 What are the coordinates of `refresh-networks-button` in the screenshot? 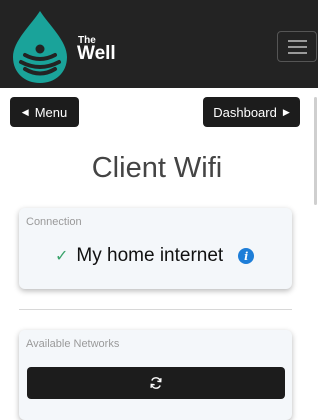 It's located at (156, 383).